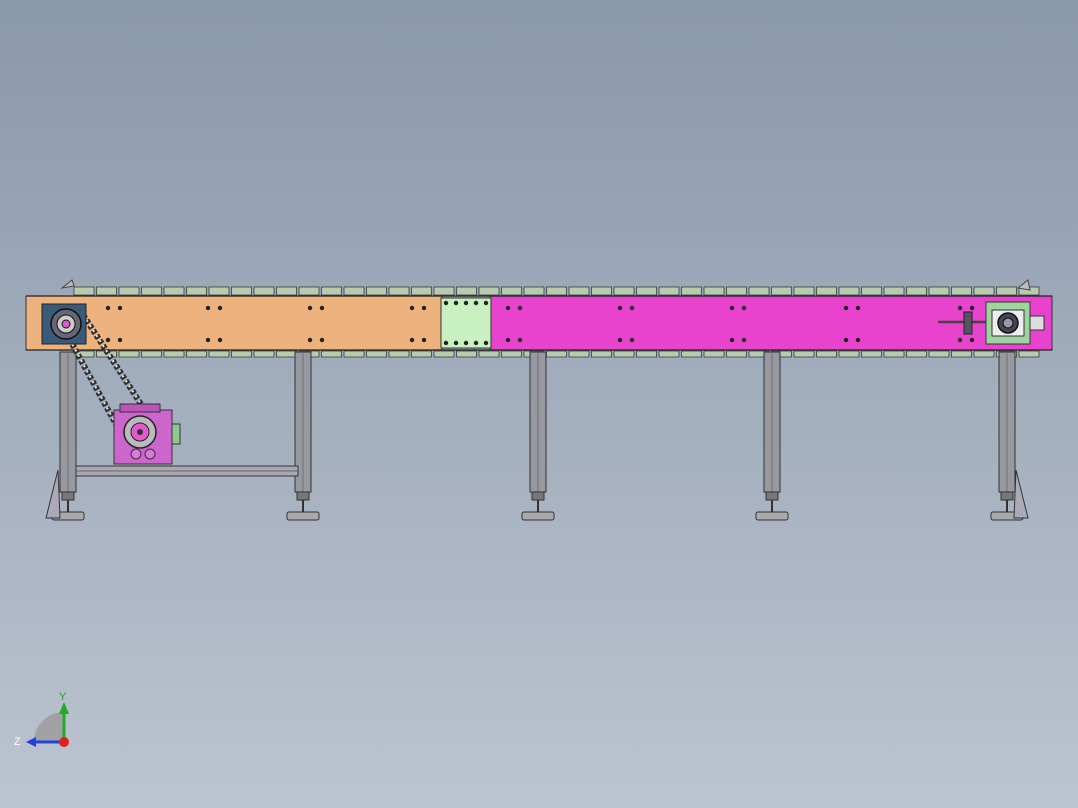 This screenshot has height=808, width=1078. Describe the element at coordinates (1021, 494) in the screenshot. I see `leg-brace-right` at that location.